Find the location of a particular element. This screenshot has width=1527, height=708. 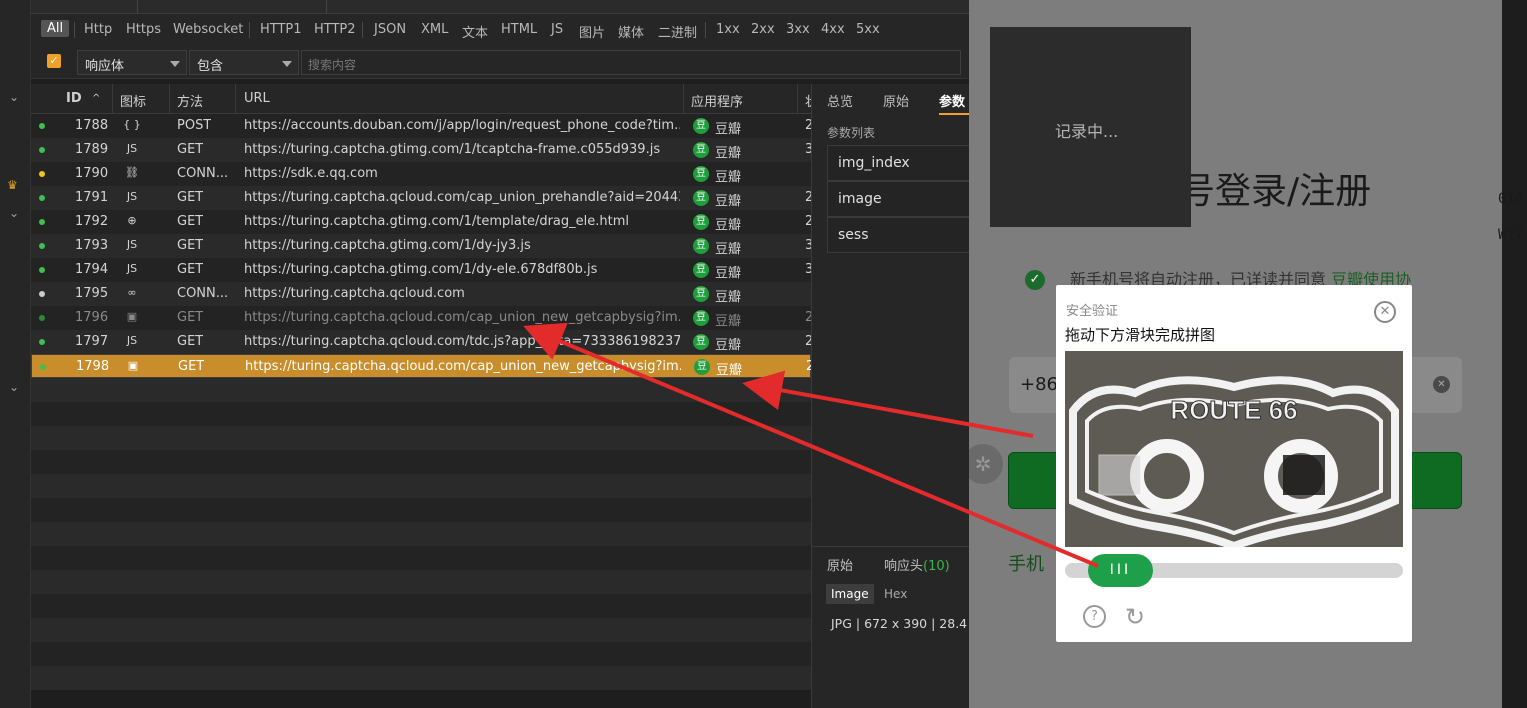

param-row: image is located at coordinates (900, 199).